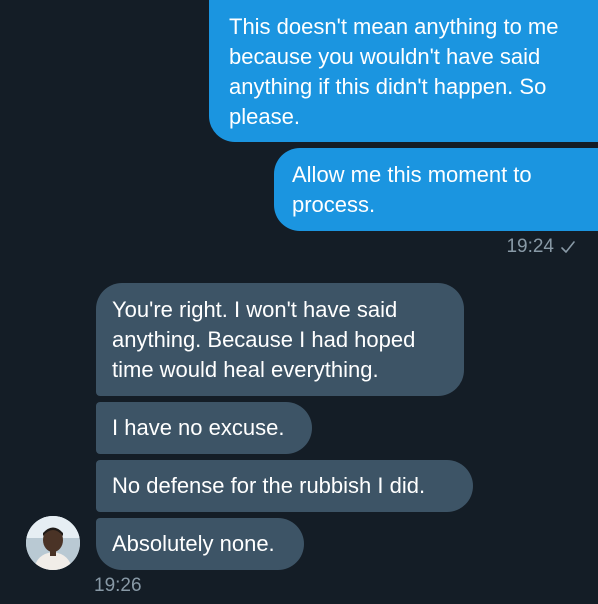 The height and width of the screenshot is (604, 598). Describe the element at coordinates (530, 246) in the screenshot. I see `timestamp-text: 19:24` at that location.